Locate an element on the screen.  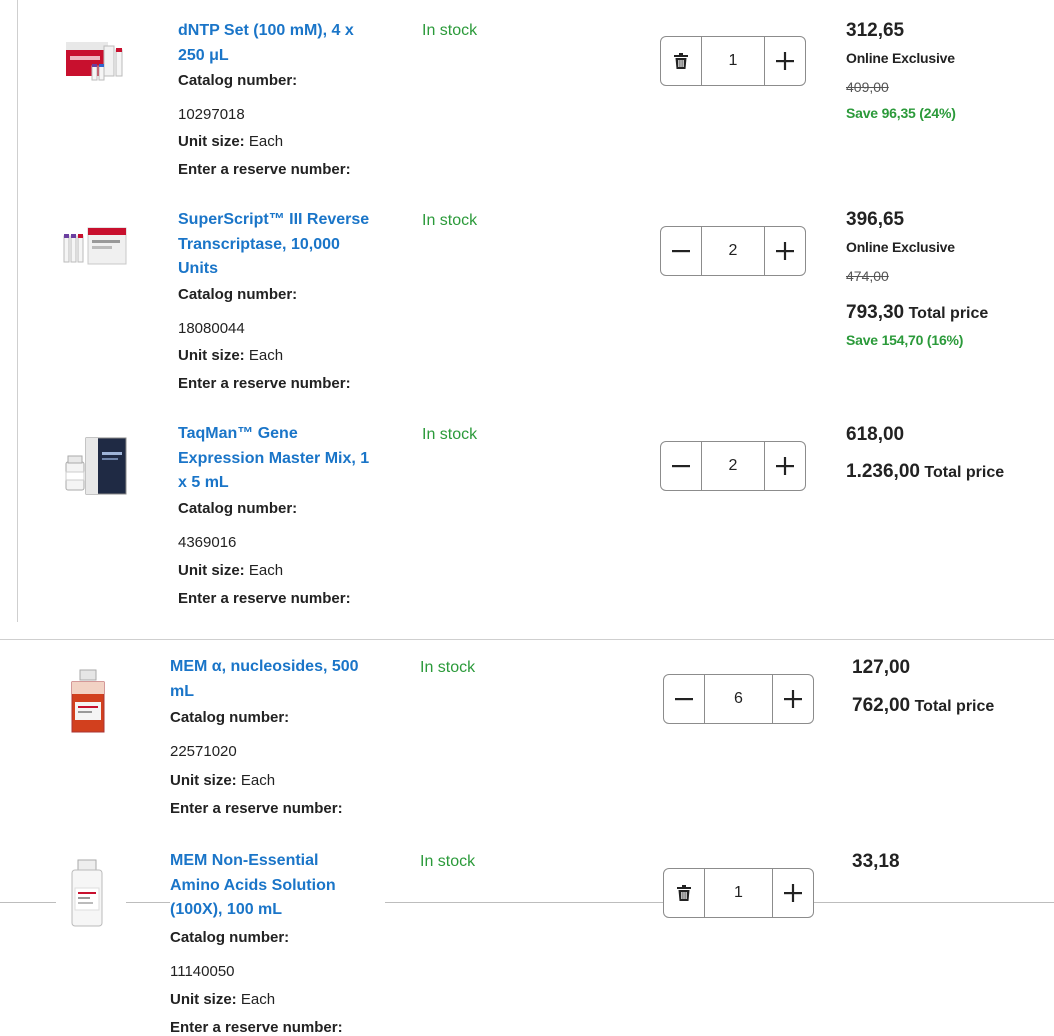
savings-text: Save 96,35 (24%) is located at coordinates (901, 113).